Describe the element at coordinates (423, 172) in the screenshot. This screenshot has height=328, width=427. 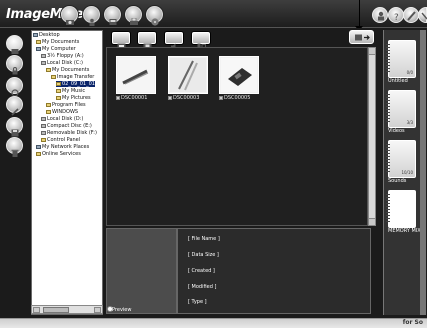
I see `album-scrollbar` at that location.